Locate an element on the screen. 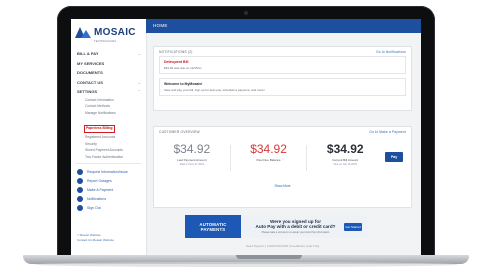  quick-link-label: Report Outages is located at coordinates (99, 180).